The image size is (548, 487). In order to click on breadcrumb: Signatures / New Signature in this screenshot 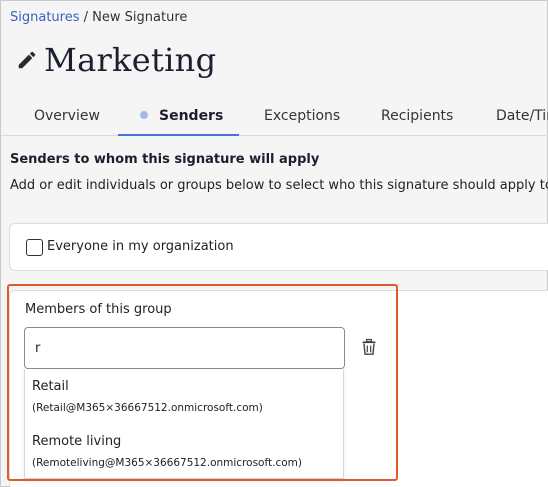, I will do `click(98, 17)`.